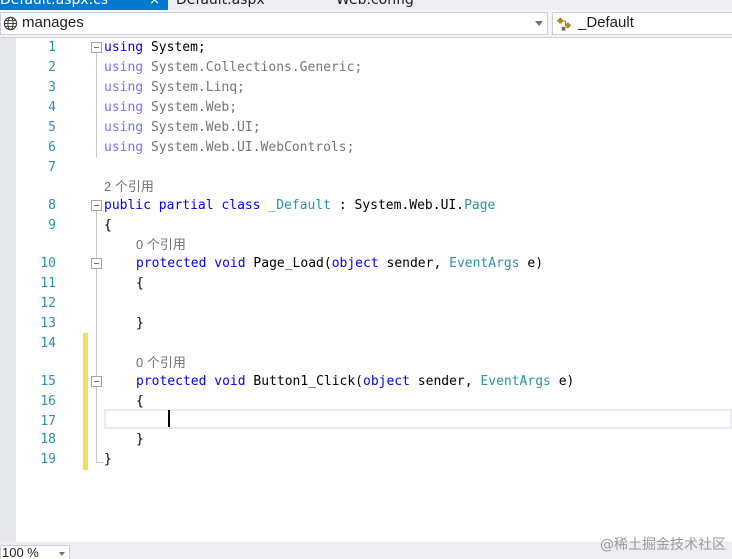  What do you see at coordinates (48, 421) in the screenshot?
I see `line-number: 17` at bounding box center [48, 421].